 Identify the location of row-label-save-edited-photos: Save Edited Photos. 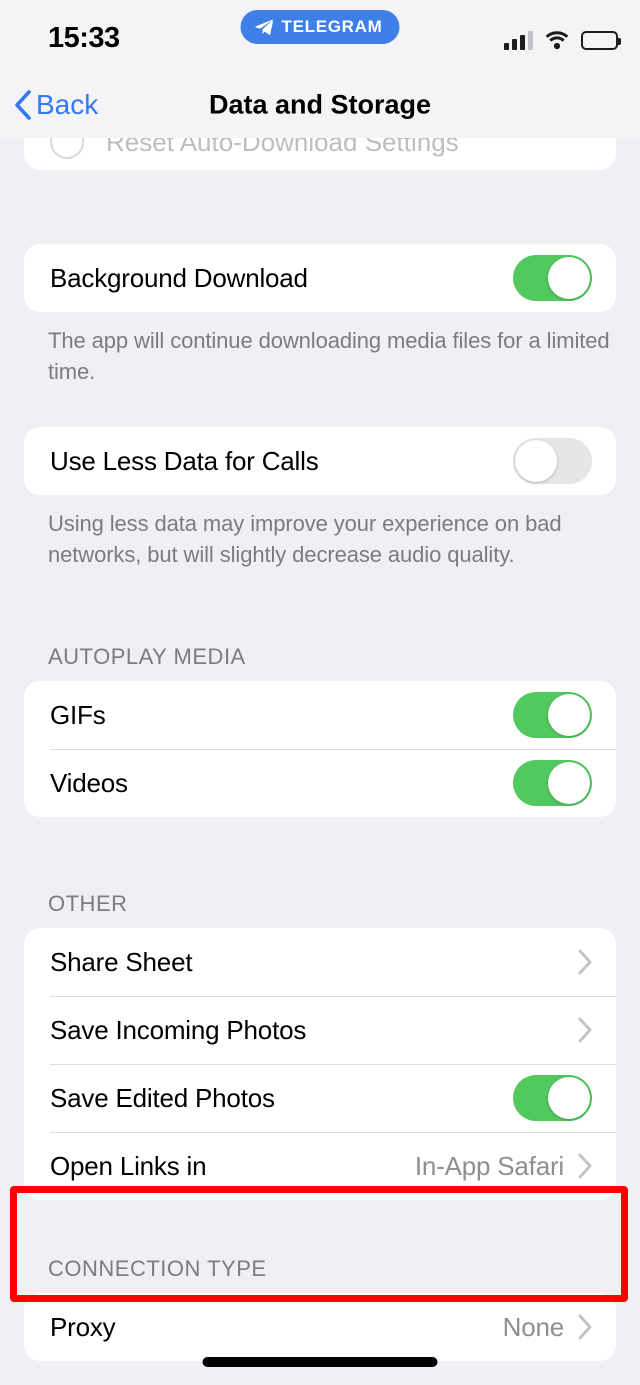
(162, 1097).